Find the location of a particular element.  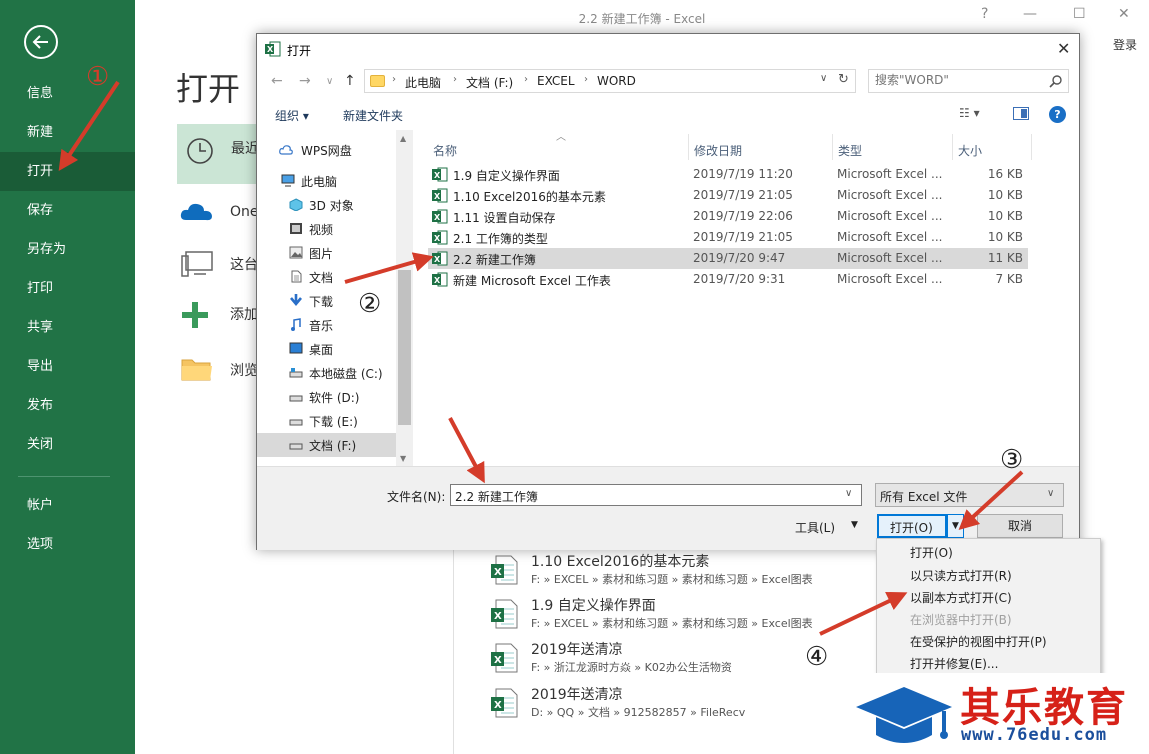

svg-text: X is located at coordinates (498, 660).